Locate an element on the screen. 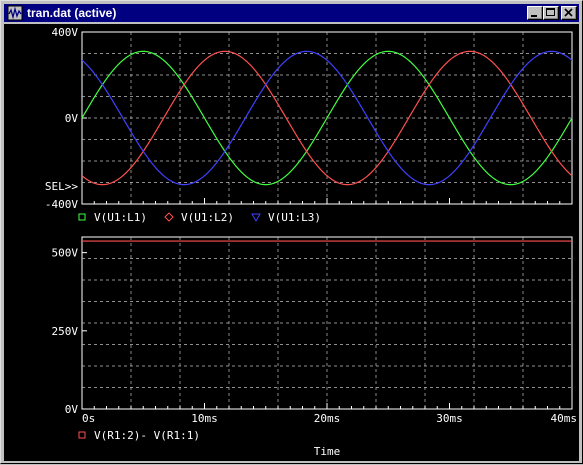 This screenshot has width=583, height=465. x-tick-label: 40ms is located at coordinates (564, 418).